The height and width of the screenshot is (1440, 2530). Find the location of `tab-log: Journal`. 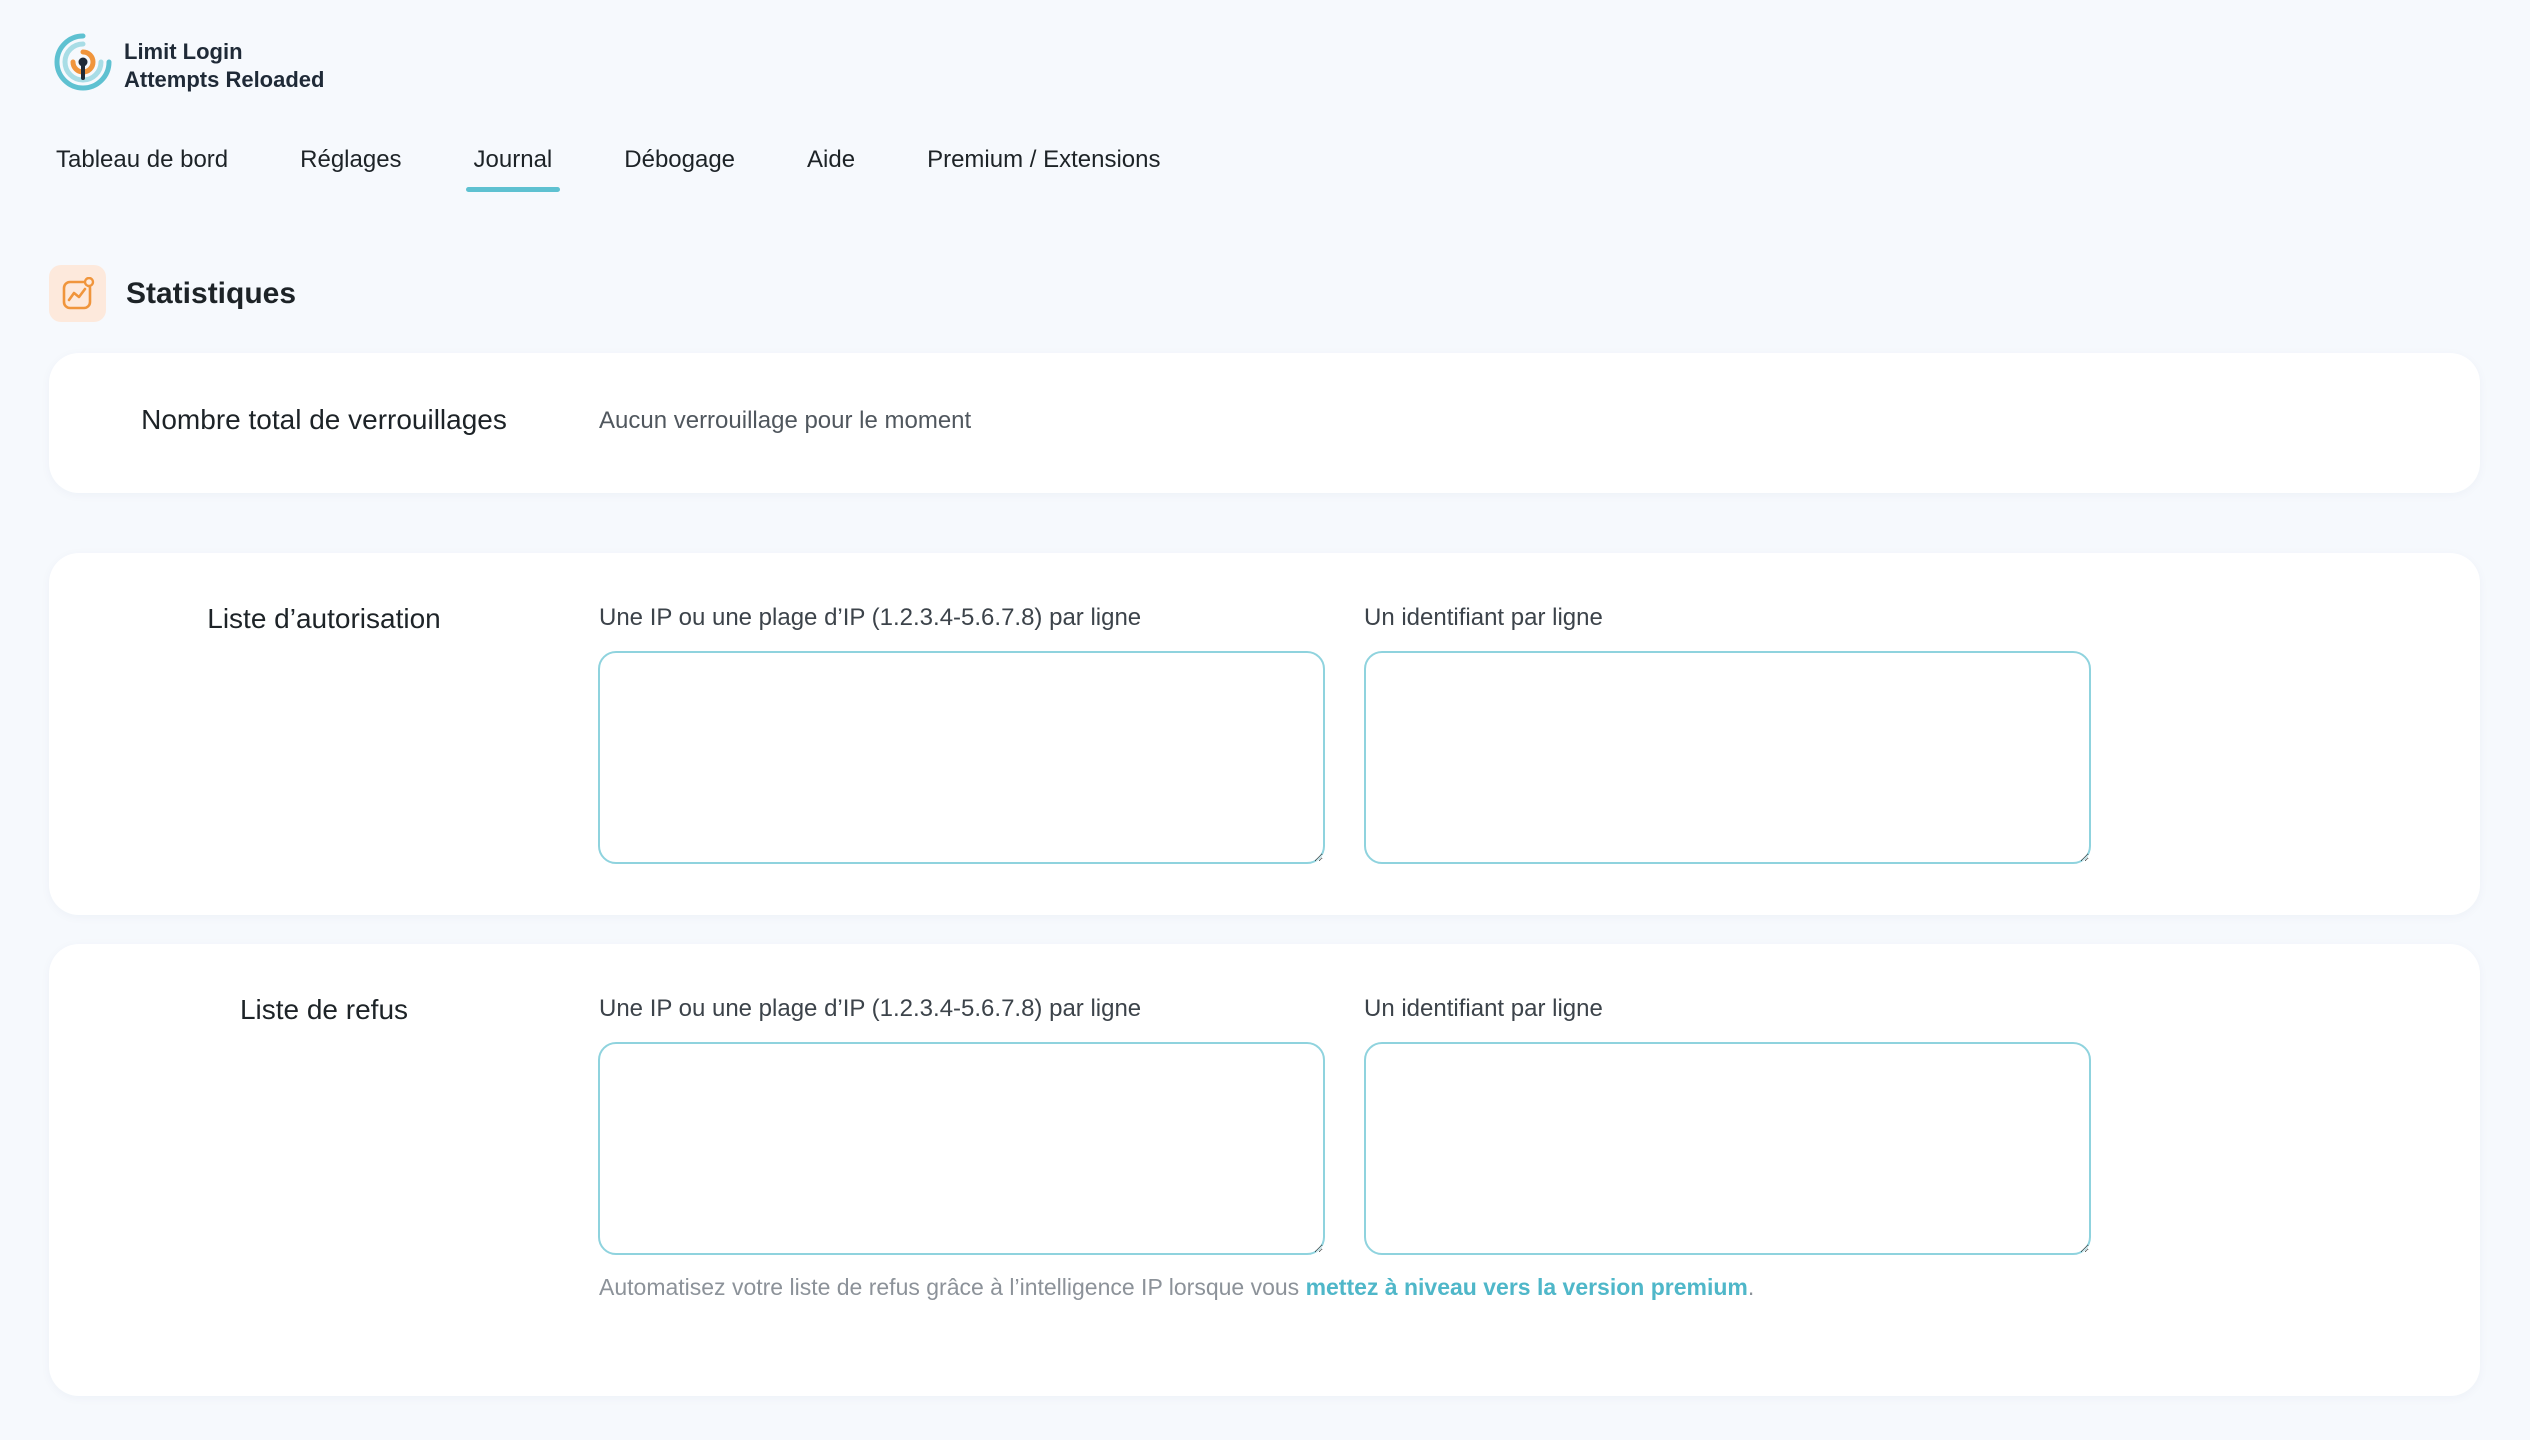

tab-log: Journal is located at coordinates (512, 166).